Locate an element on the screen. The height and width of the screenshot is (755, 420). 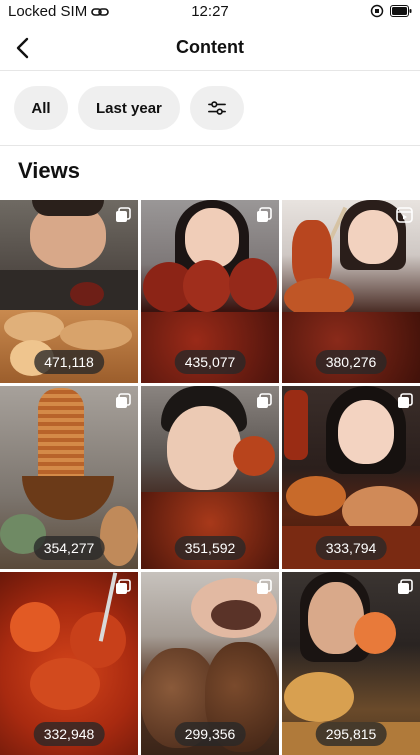
navigation-bar: Content is located at coordinates (210, 48).